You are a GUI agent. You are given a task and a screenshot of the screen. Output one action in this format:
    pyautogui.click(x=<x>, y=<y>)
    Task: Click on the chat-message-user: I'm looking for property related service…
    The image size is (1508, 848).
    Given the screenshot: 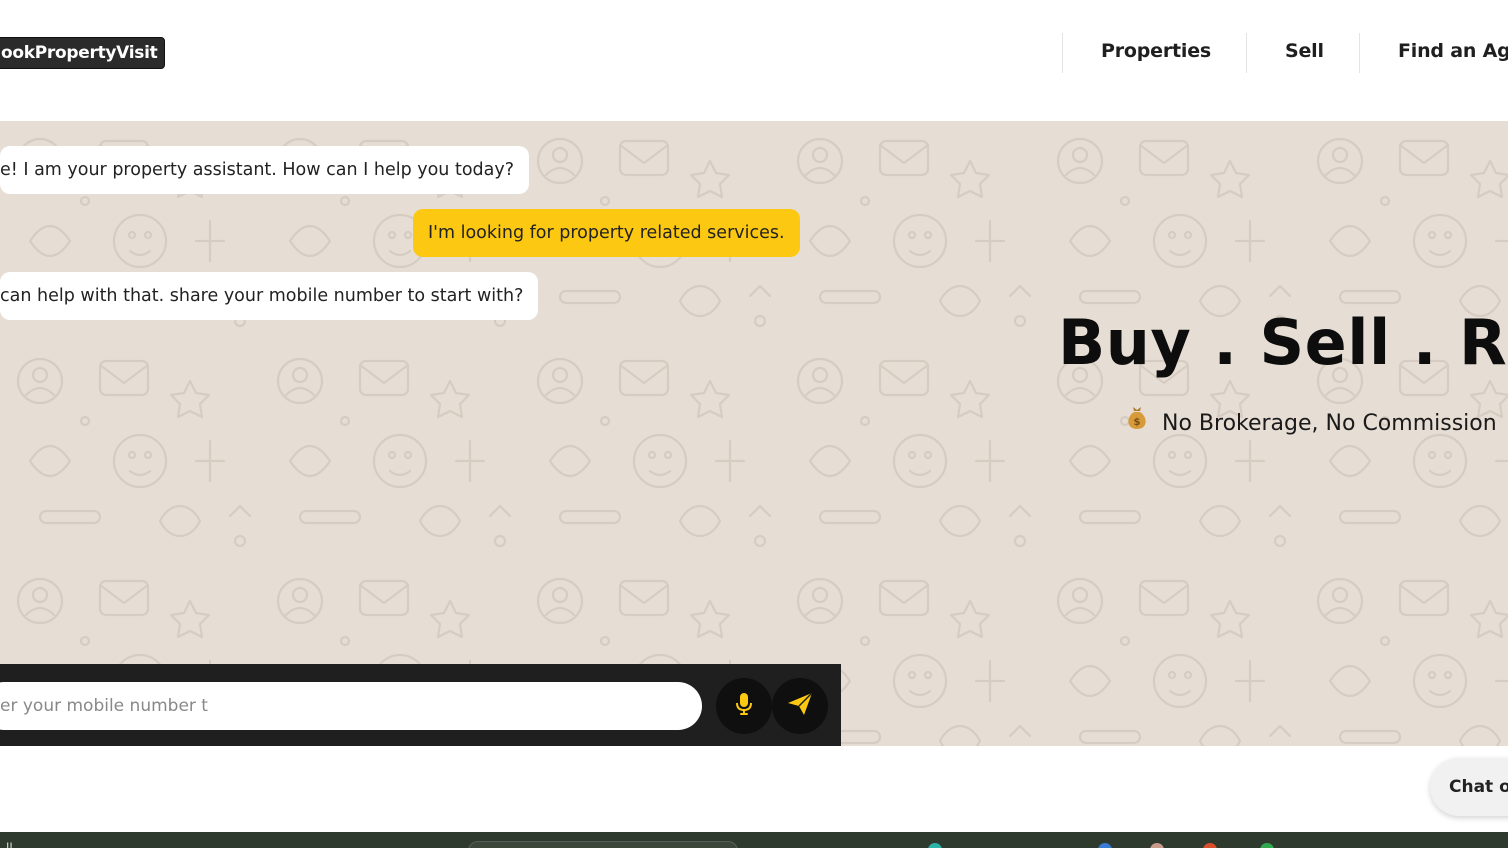 What is the action you would take?
    pyautogui.click(x=606, y=233)
    